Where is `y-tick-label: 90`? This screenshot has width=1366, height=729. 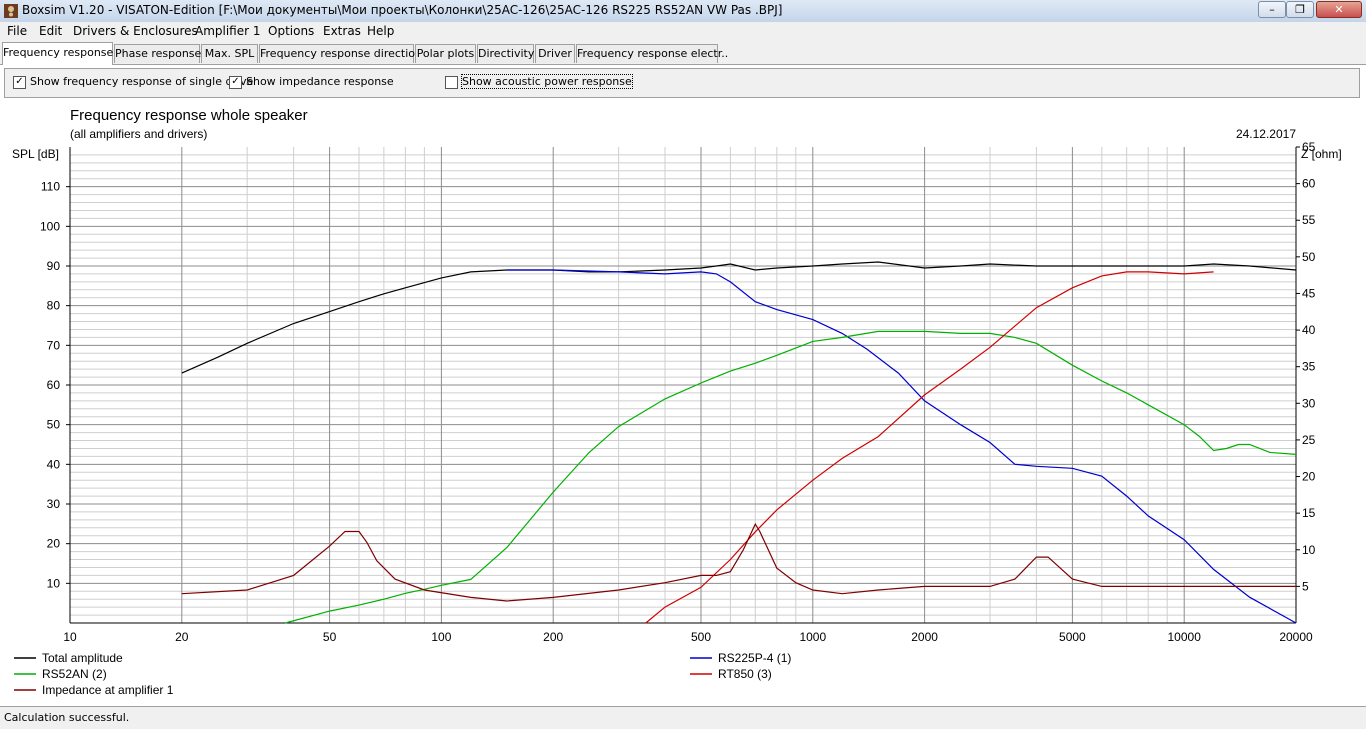
y-tick-label: 90 is located at coordinates (54, 266).